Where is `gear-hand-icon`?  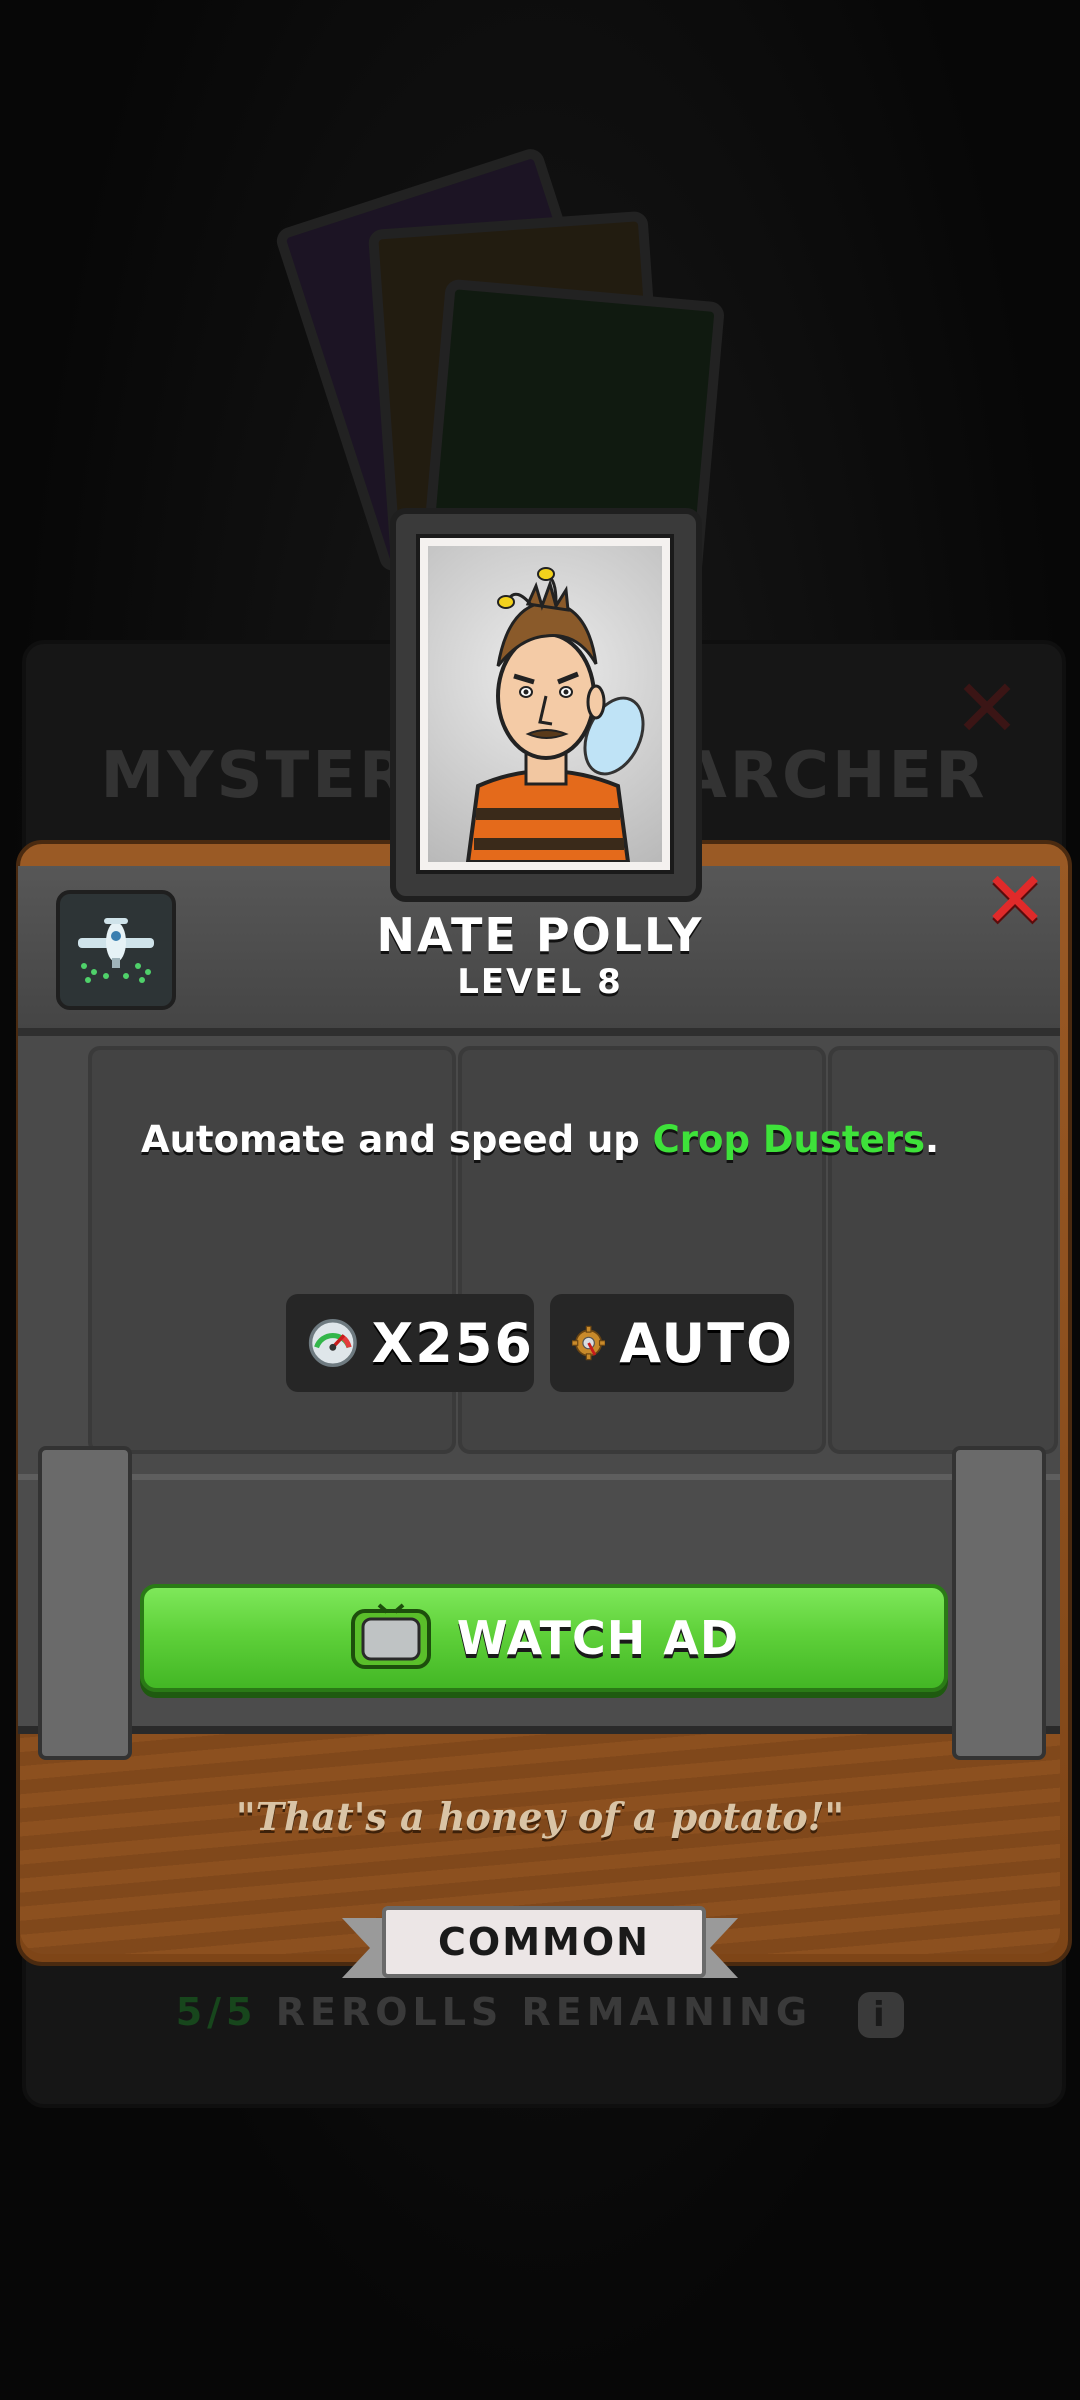 gear-hand-icon is located at coordinates (589, 1343).